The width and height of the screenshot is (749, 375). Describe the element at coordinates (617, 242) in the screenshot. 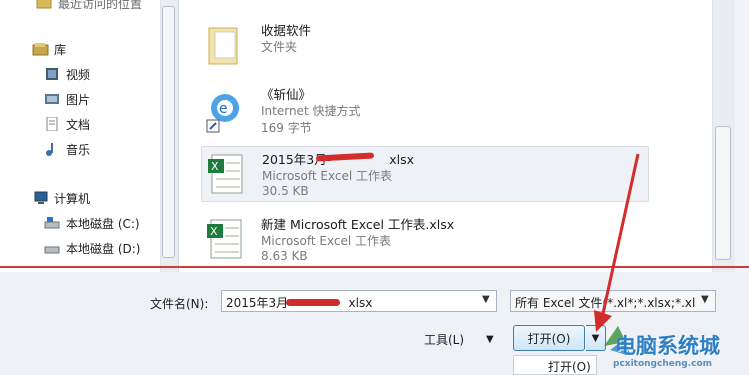

I see `annotation-arrow` at that location.